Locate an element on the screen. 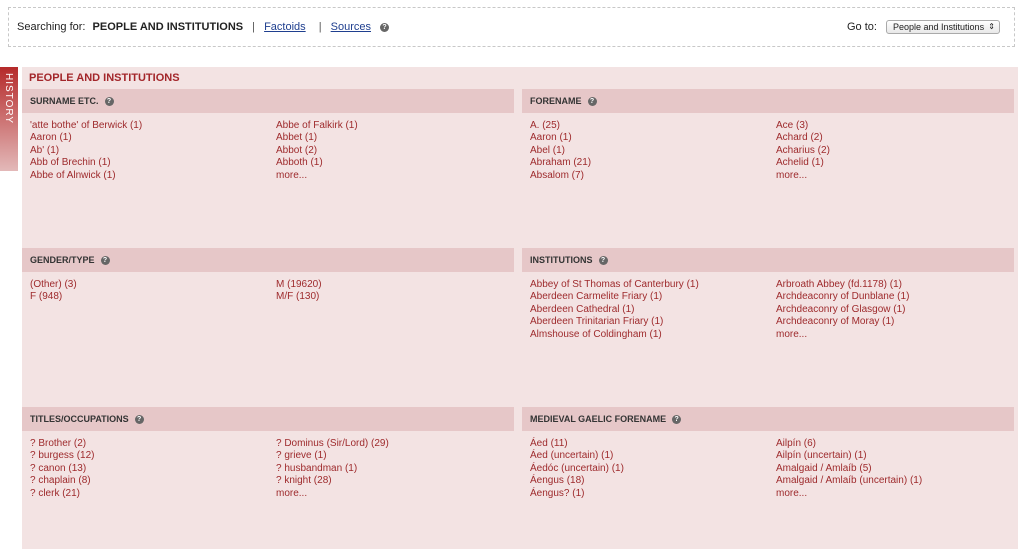 The width and height of the screenshot is (1024, 549). searching-label: Searching for: is located at coordinates (51, 27).